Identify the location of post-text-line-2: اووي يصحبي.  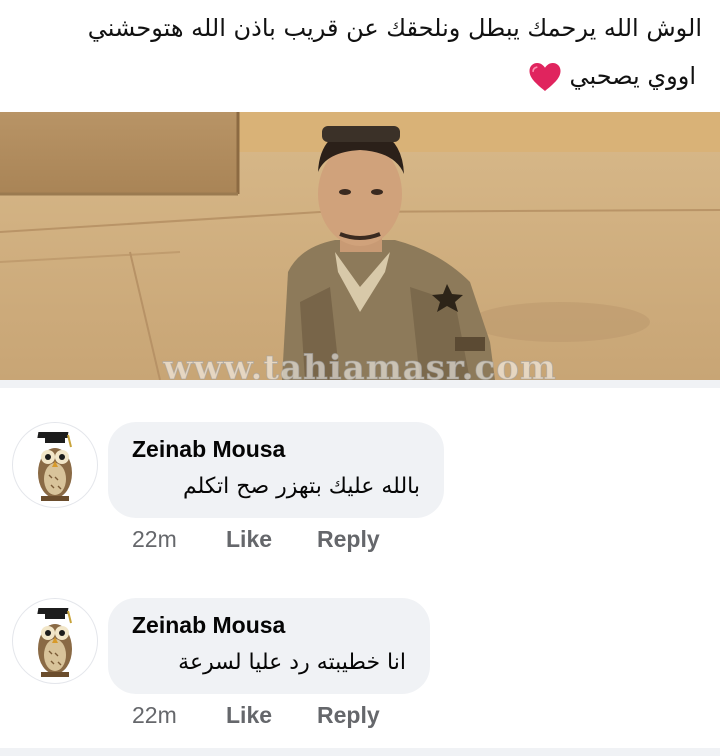
(611, 77).